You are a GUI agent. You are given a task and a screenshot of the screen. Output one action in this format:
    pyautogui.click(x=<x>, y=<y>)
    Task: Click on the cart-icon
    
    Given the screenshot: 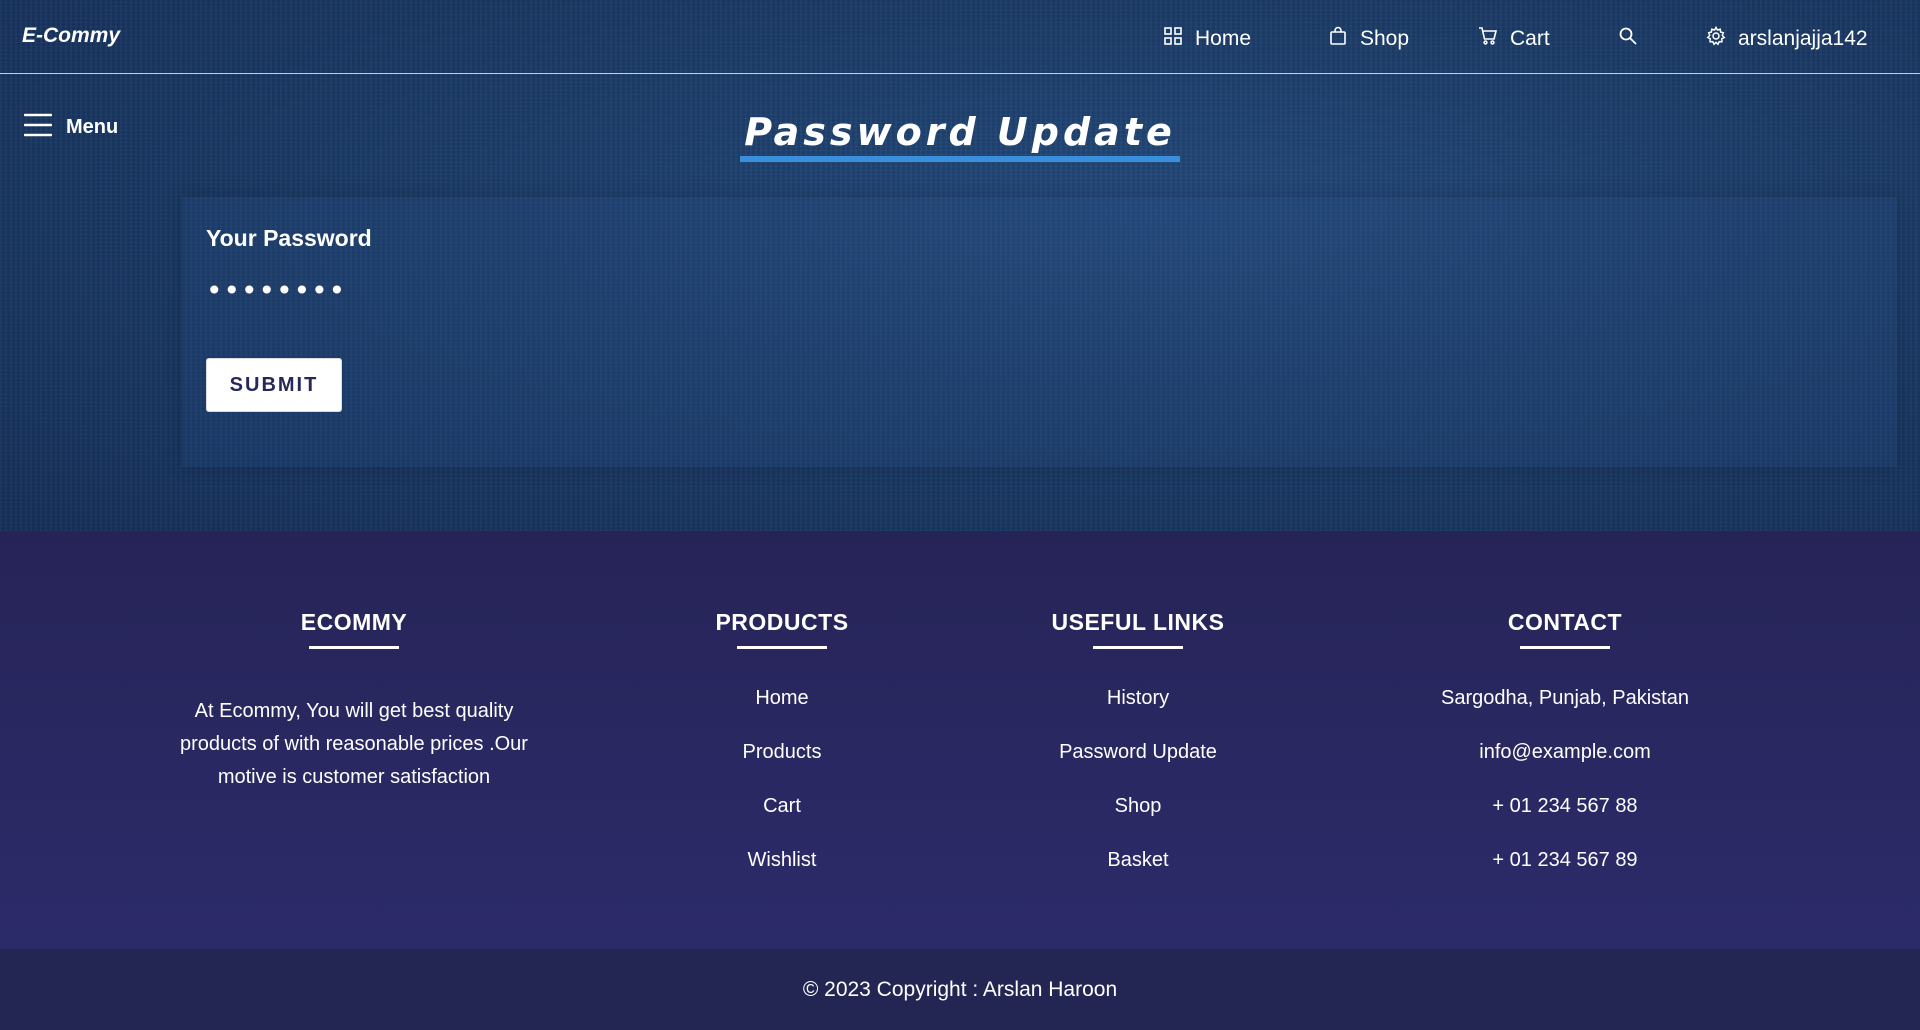 What is the action you would take?
    pyautogui.click(x=1488, y=39)
    